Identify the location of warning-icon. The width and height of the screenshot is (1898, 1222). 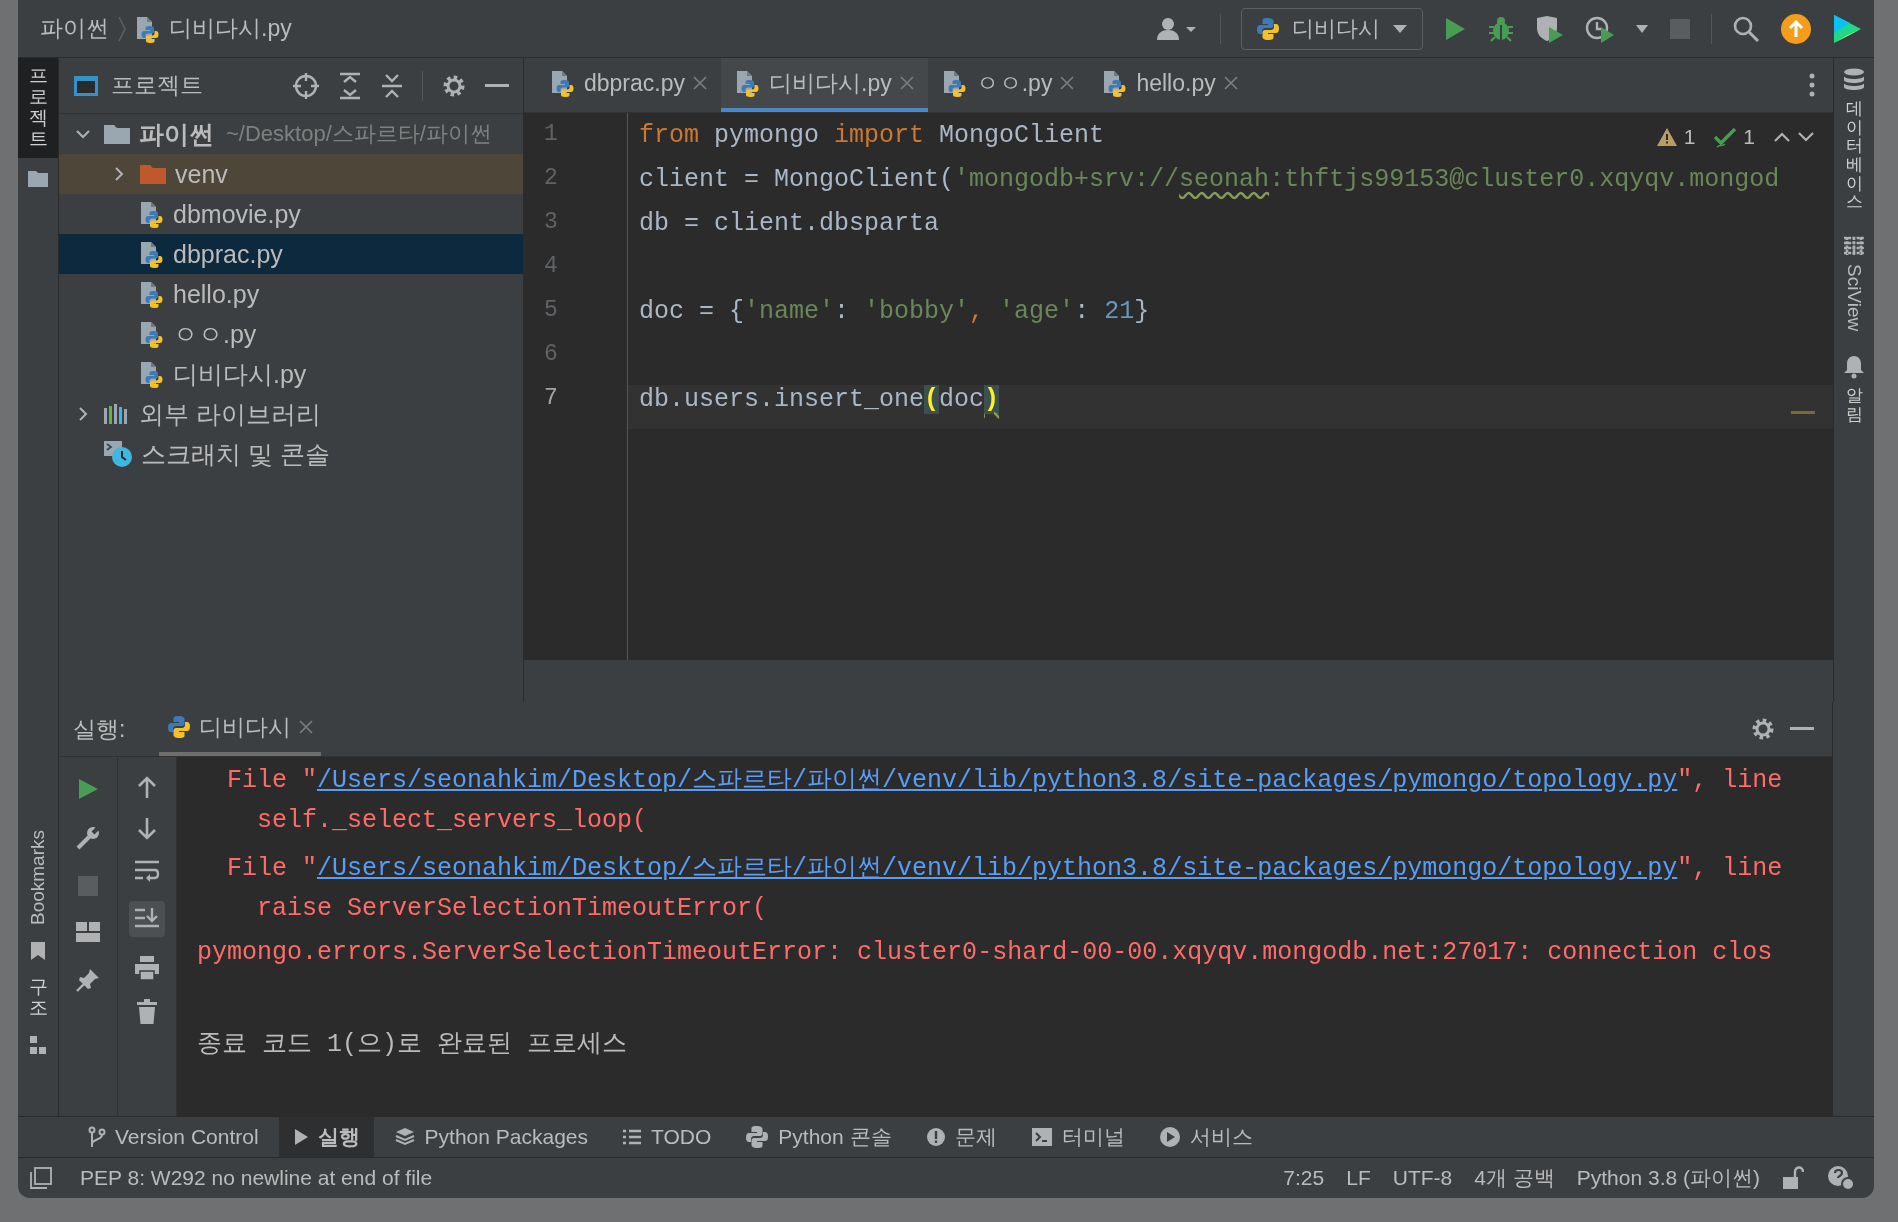
(1666, 137).